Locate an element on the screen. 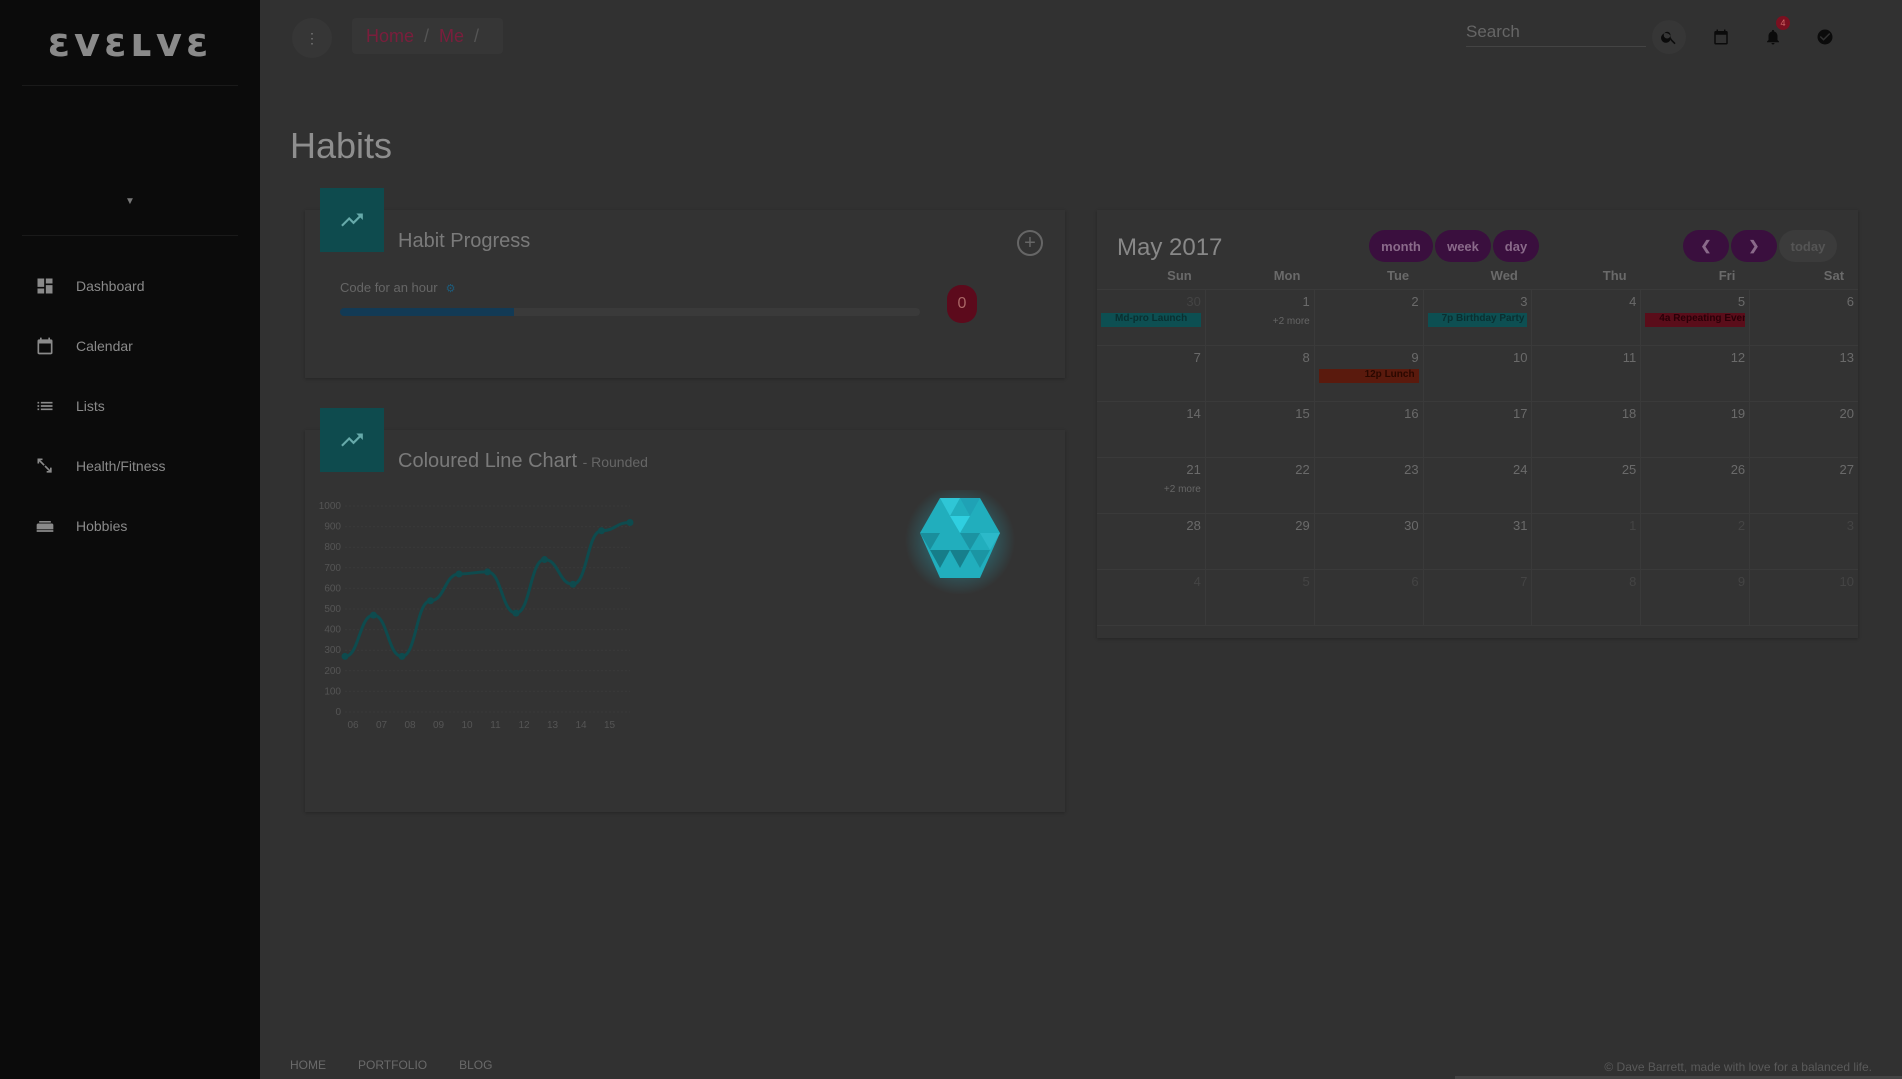  calendar-day-cell: 30 Md-pro Launch is located at coordinates (1151, 317).